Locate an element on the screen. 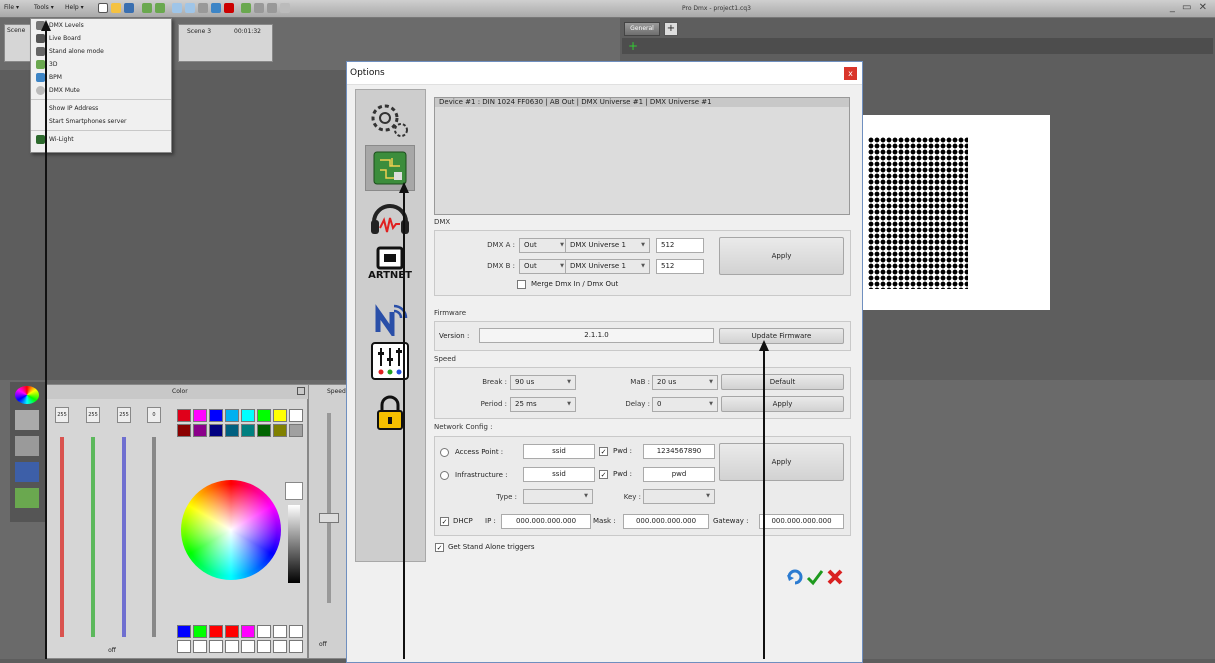 The width and height of the screenshot is (1215, 663). dmx-b-channels: 512 is located at coordinates (680, 266).